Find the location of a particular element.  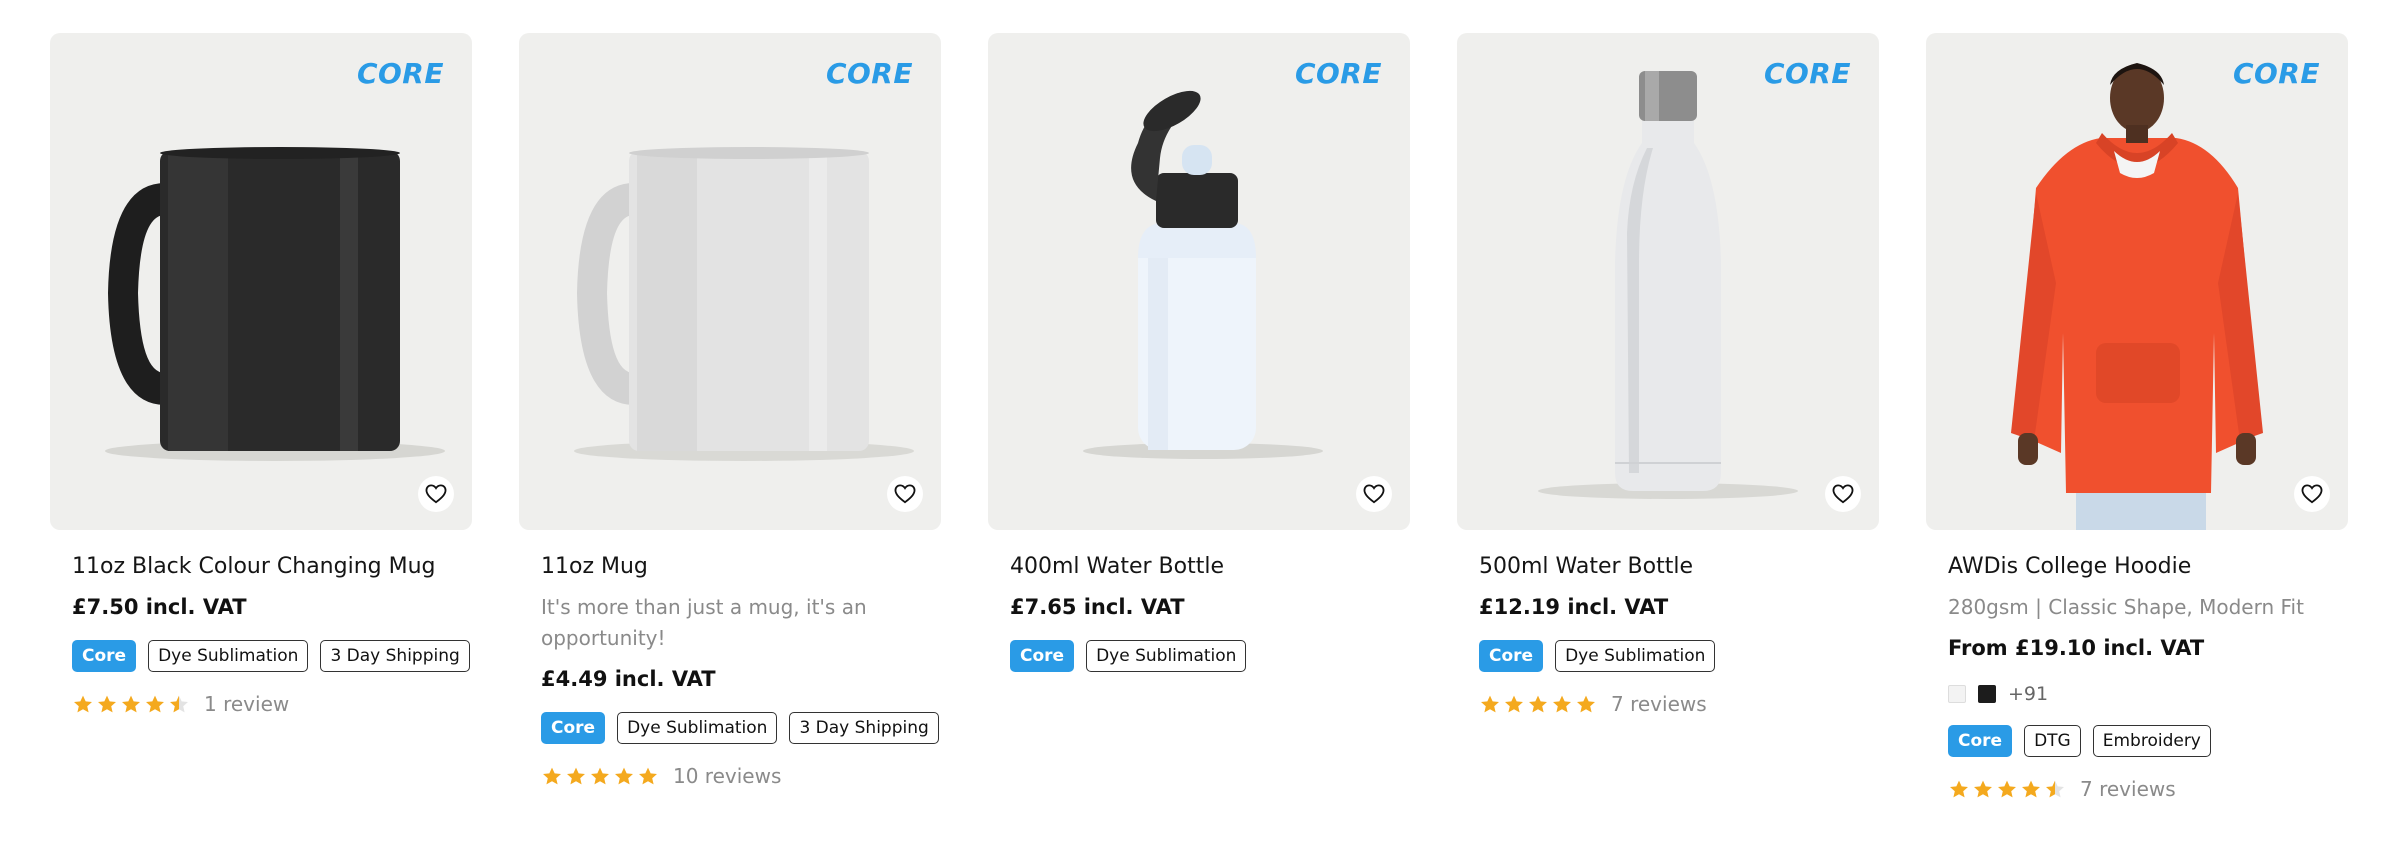

product-price: £4.49 incl. VAT is located at coordinates (628, 679).